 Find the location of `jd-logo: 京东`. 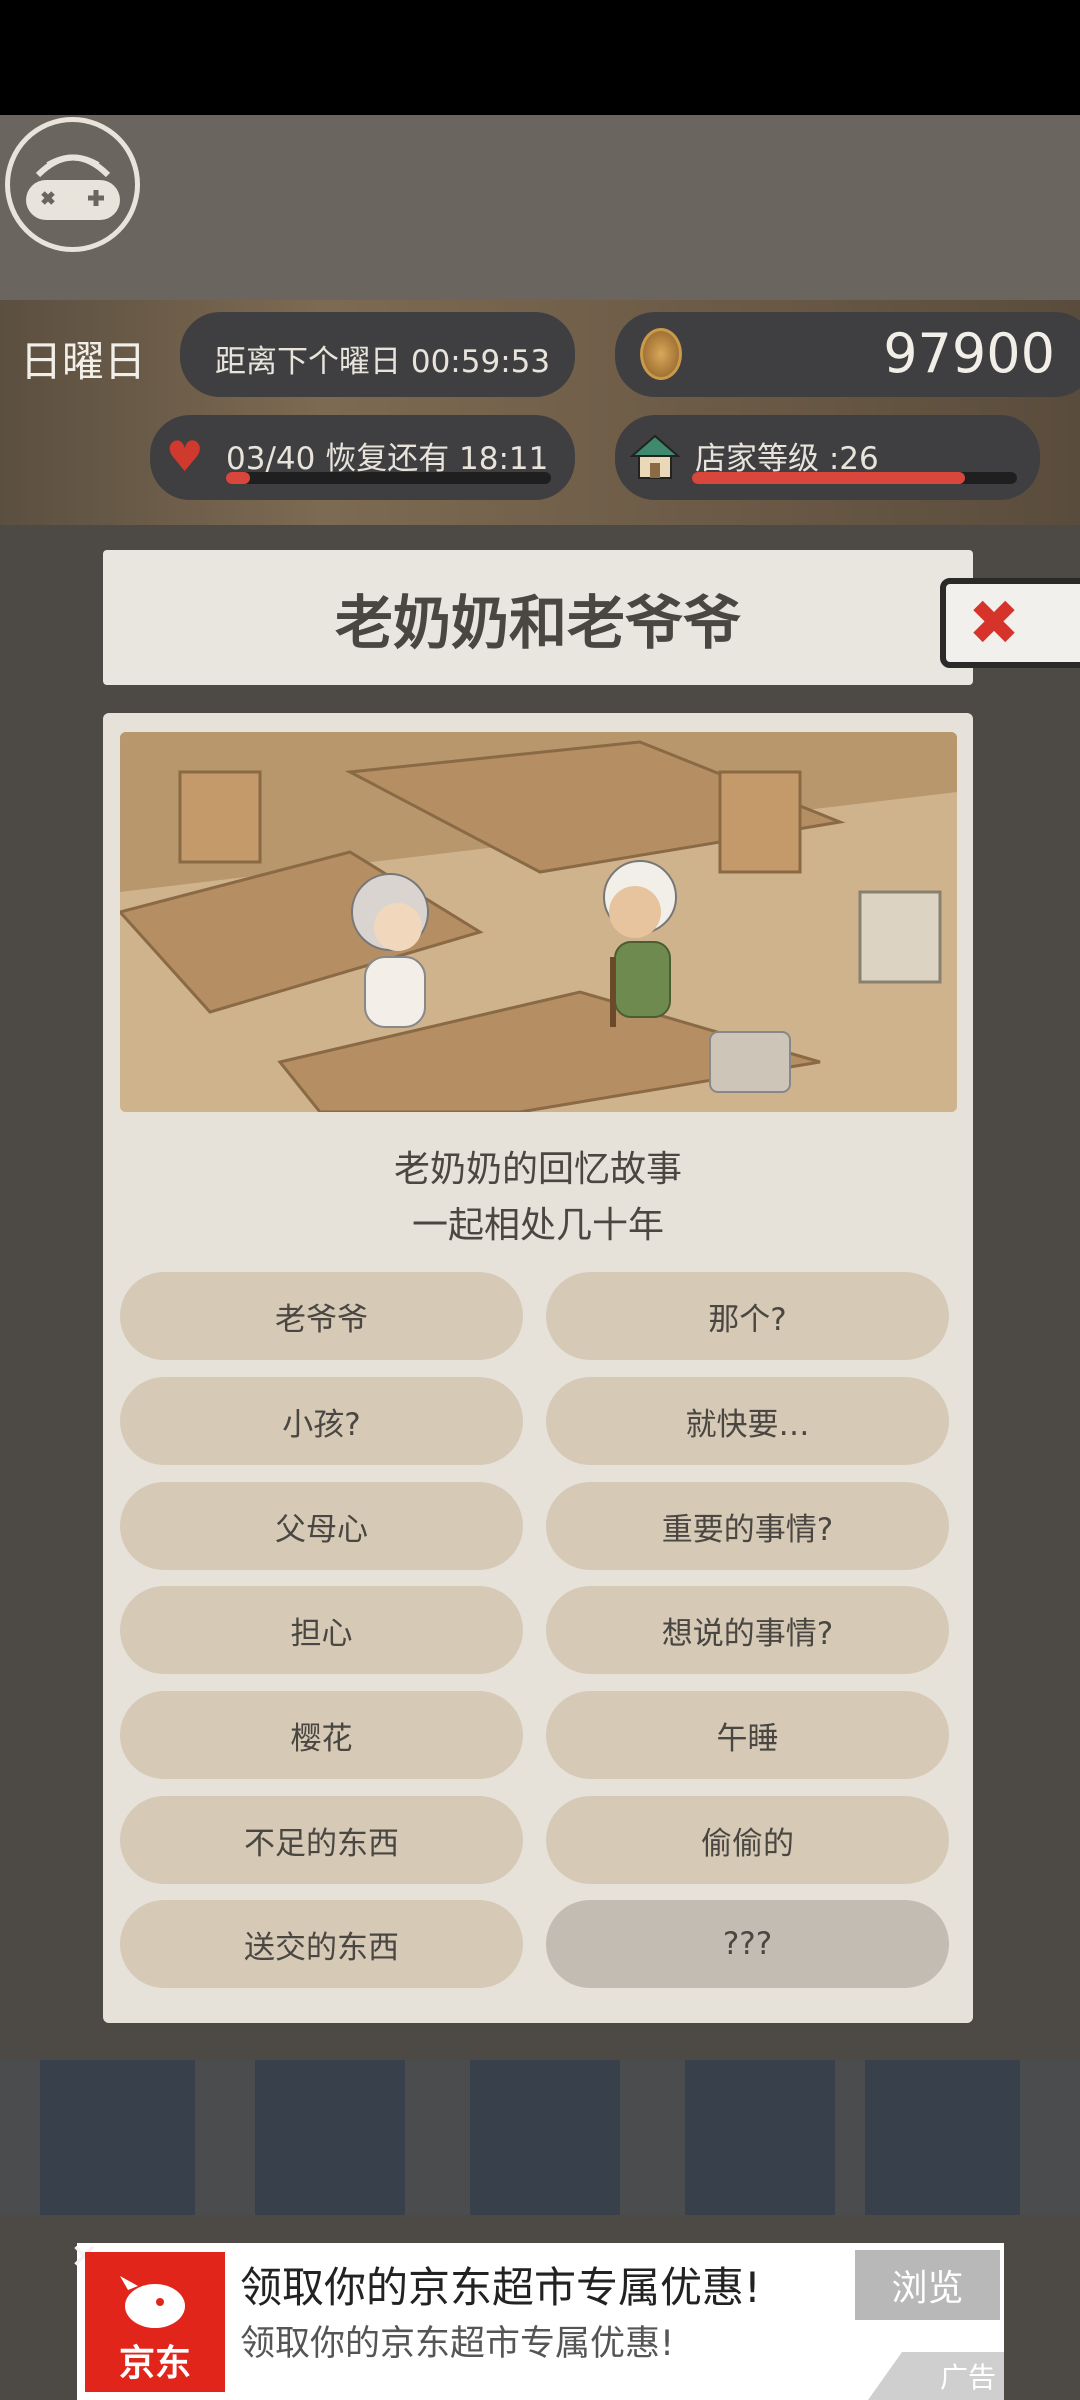

jd-logo: 京东 is located at coordinates (155, 2322).